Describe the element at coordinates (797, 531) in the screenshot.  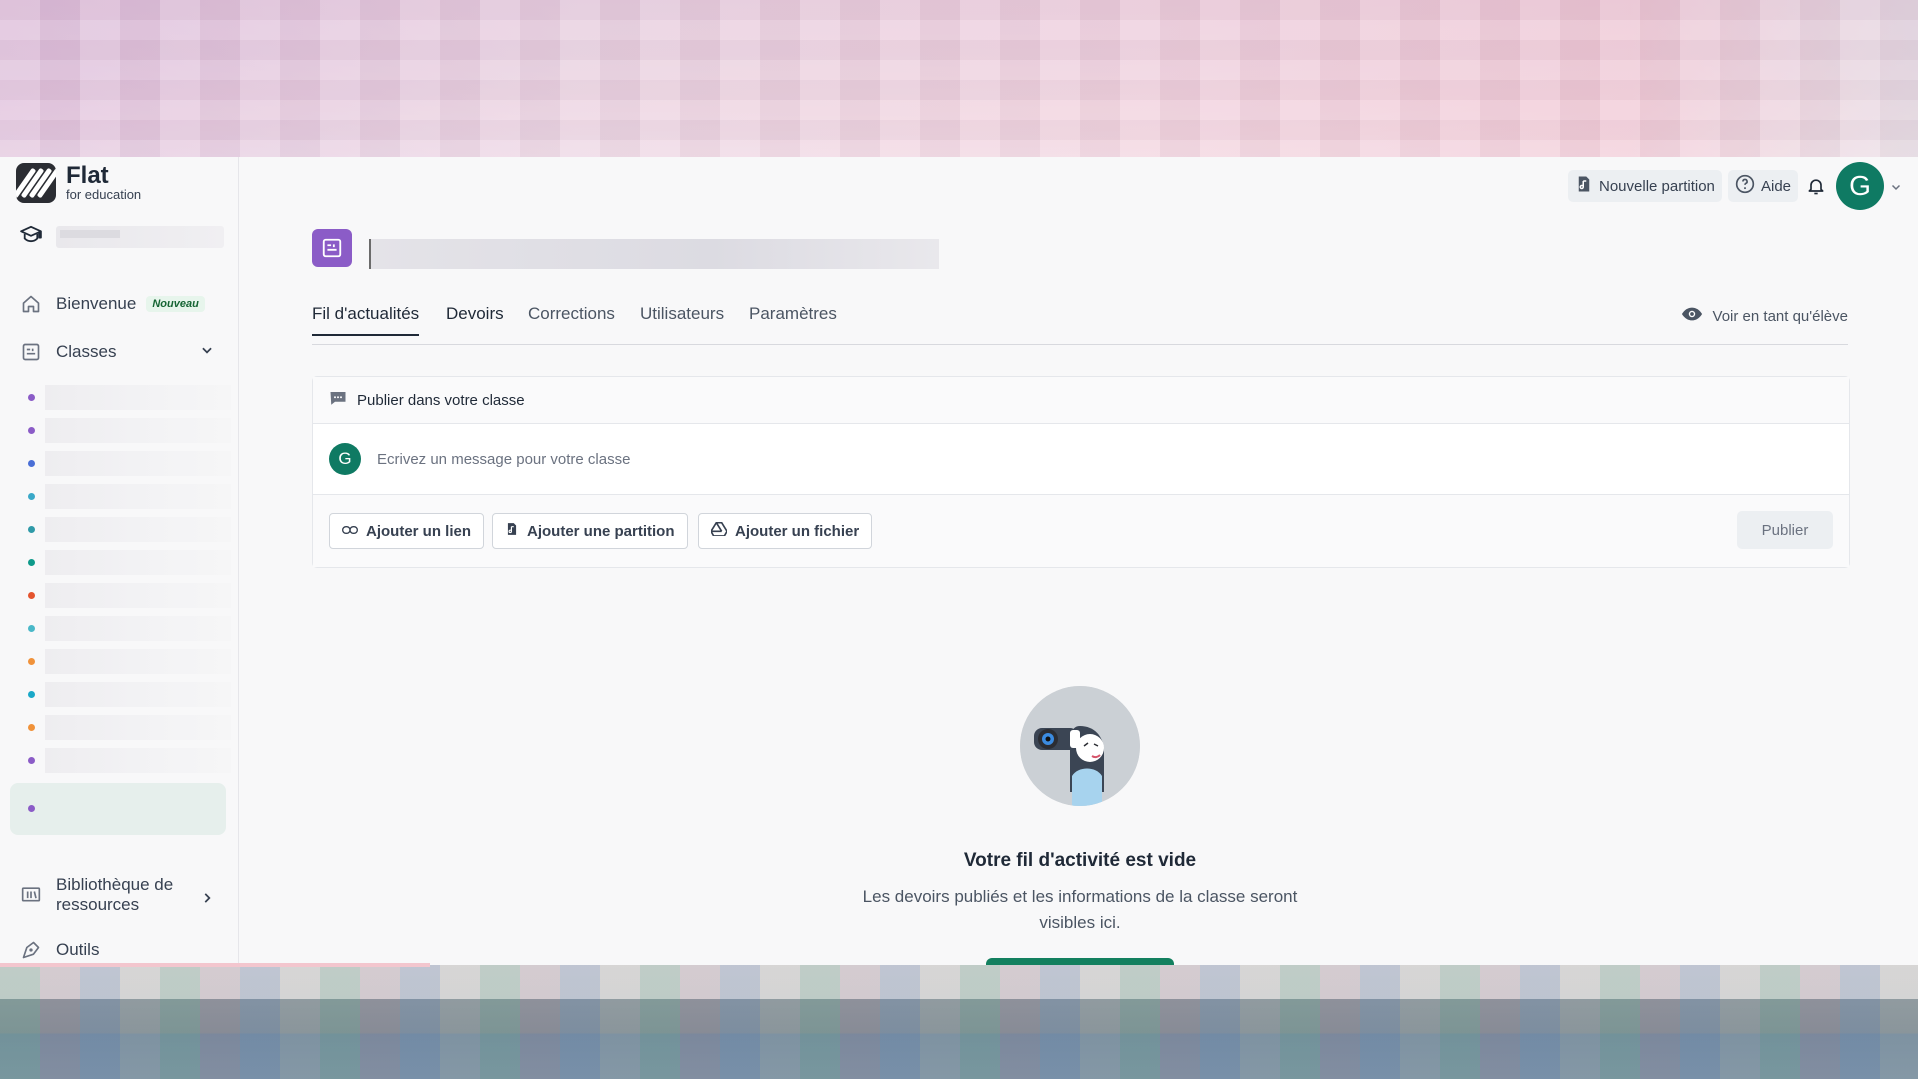
I see `add-file-label: Ajouter un fichier` at that location.